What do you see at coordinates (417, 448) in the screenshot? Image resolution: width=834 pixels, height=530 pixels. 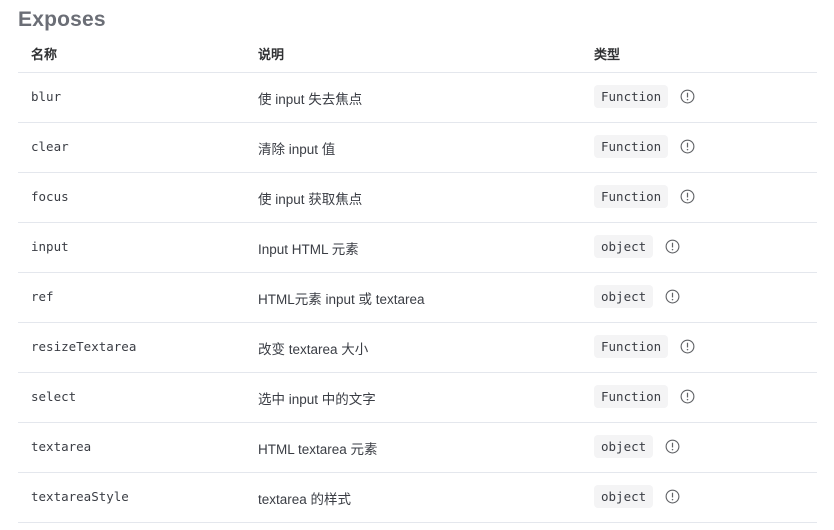 I see `table-row: textarea HTML textarea 元素 object` at bounding box center [417, 448].